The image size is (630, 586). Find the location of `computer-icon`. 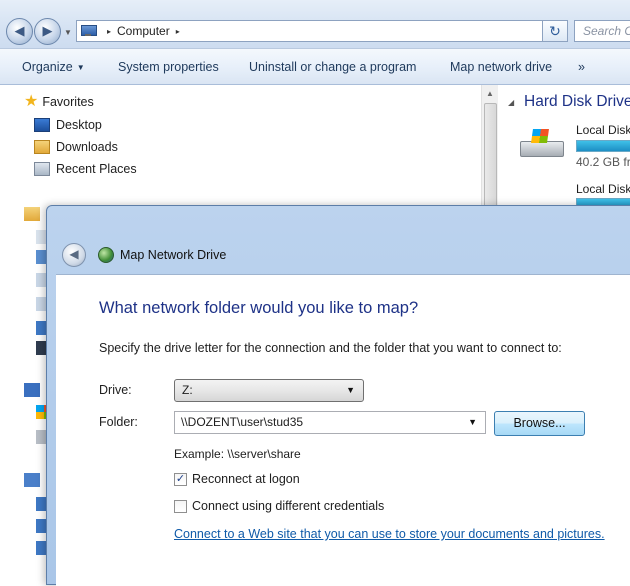

computer-icon is located at coordinates (89, 31).